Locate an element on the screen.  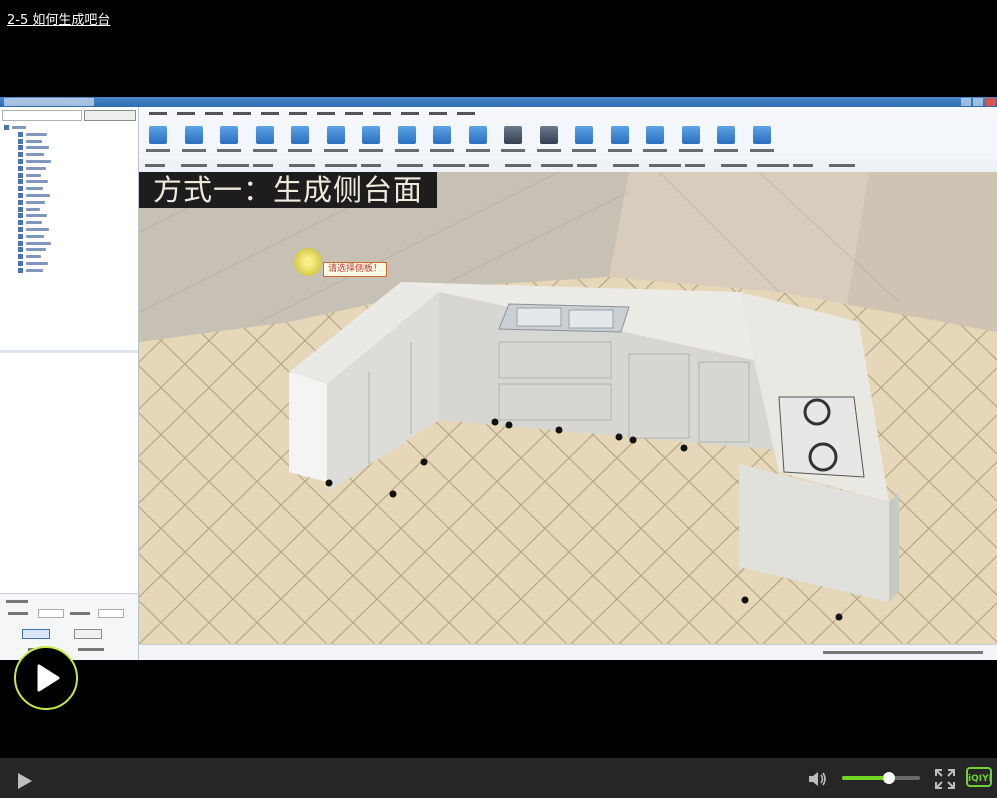
volume-button is located at coordinates (818, 781).